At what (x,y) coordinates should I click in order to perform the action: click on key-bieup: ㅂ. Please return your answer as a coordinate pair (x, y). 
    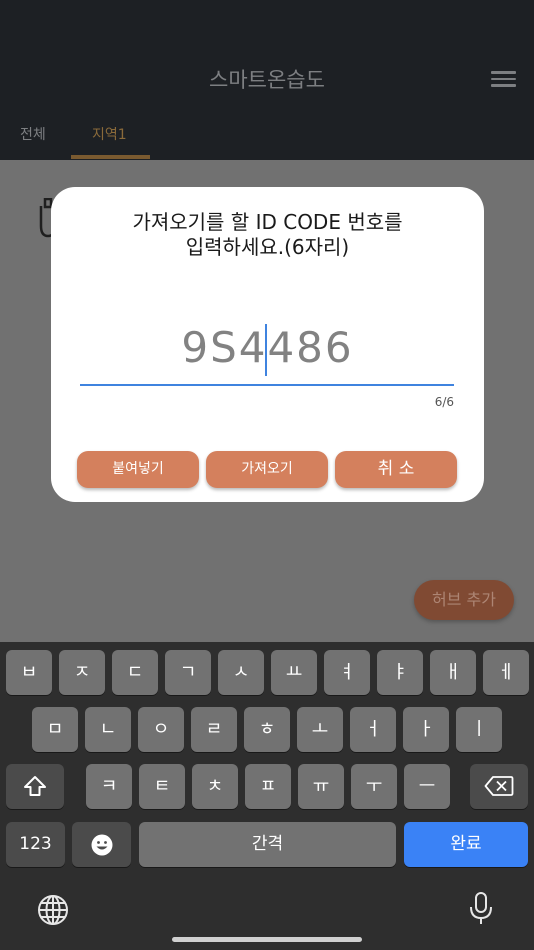
    Looking at the image, I should click on (29, 672).